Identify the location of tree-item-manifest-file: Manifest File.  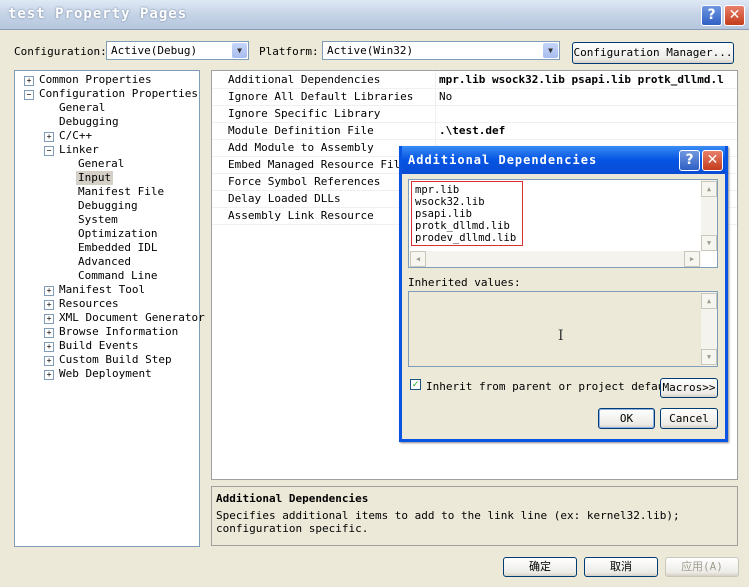
(121, 192).